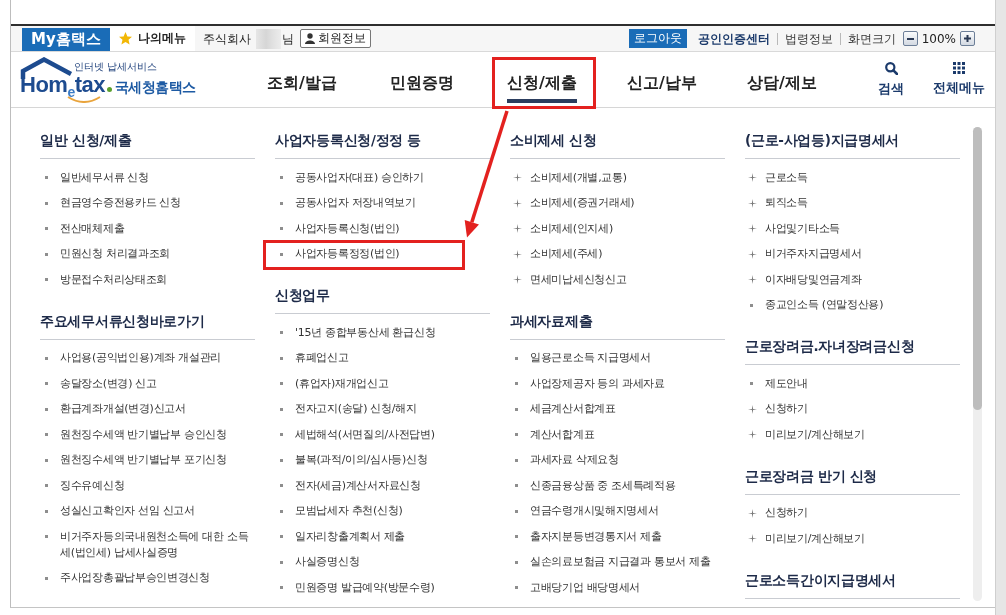  Describe the element at coordinates (348, 140) in the screenshot. I see `section-title: 사업자등록신청/정정 등` at that location.